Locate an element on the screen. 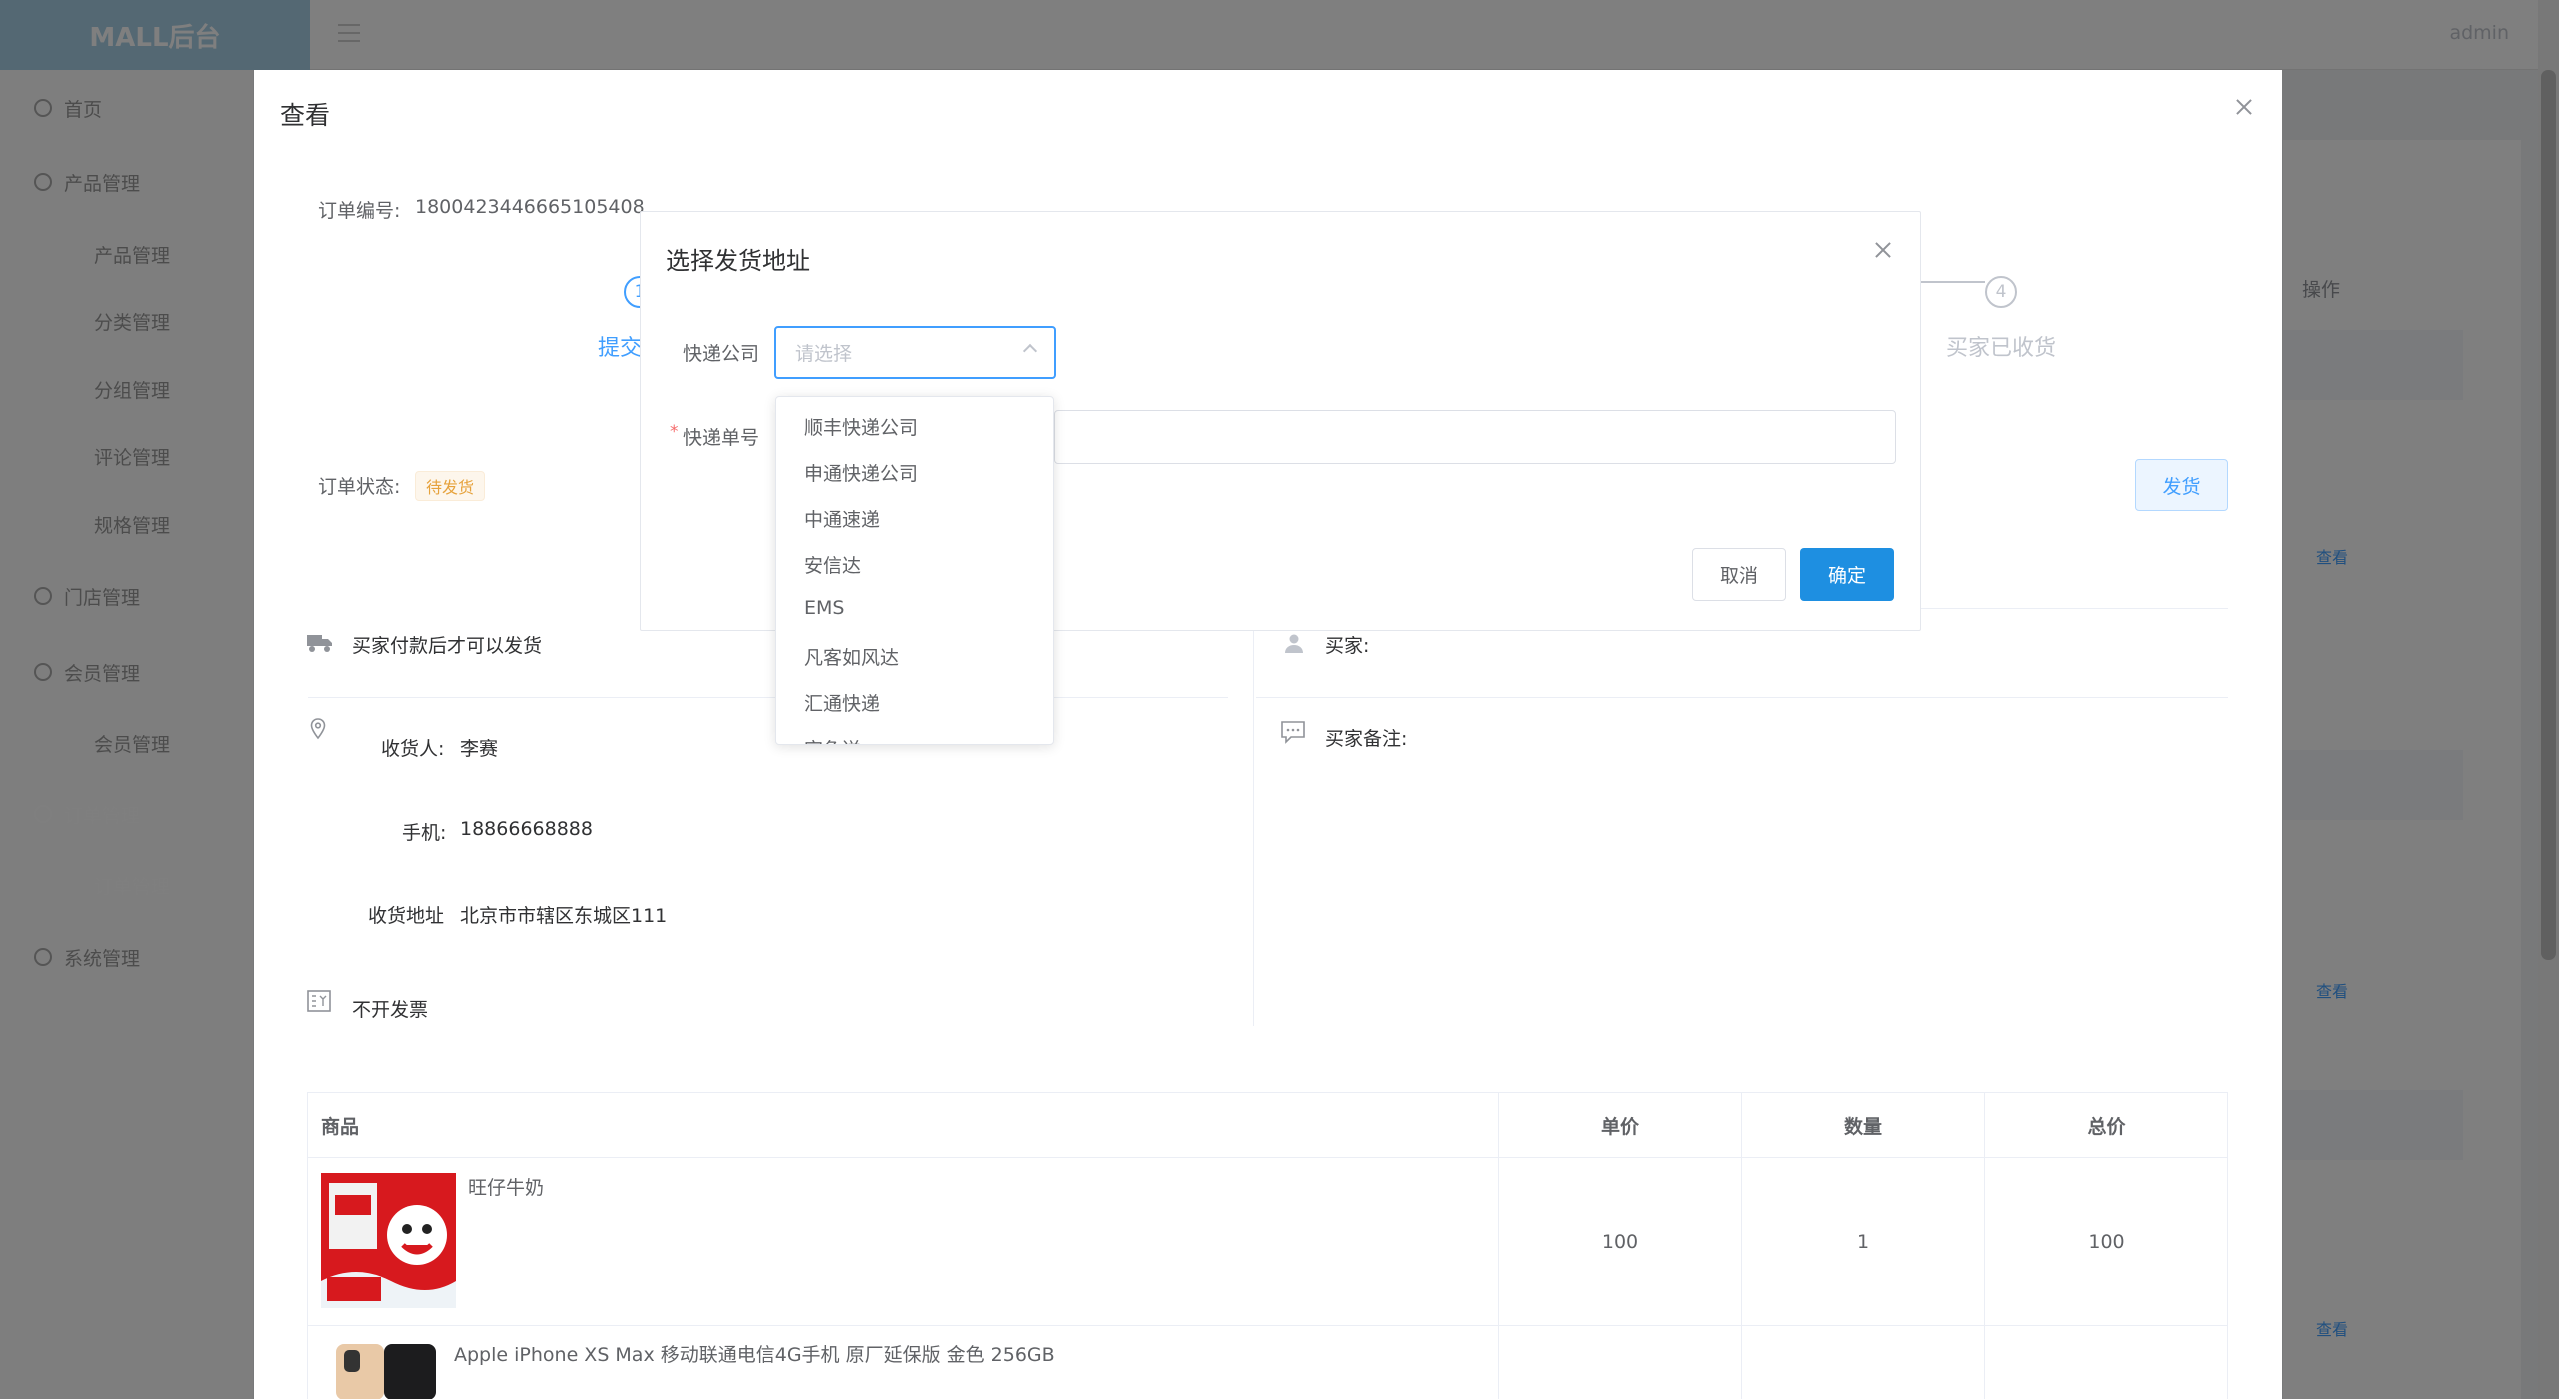  required-mark: * is located at coordinates (674, 432).